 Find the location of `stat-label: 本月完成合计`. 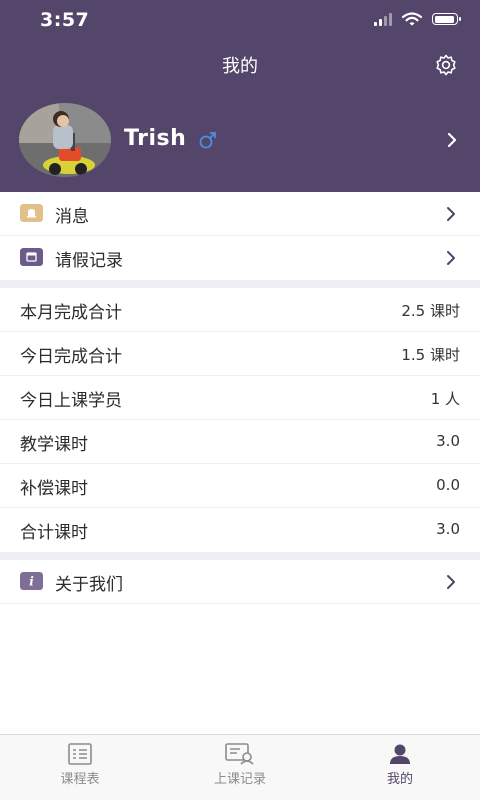

stat-label: 本月完成合计 is located at coordinates (71, 313).